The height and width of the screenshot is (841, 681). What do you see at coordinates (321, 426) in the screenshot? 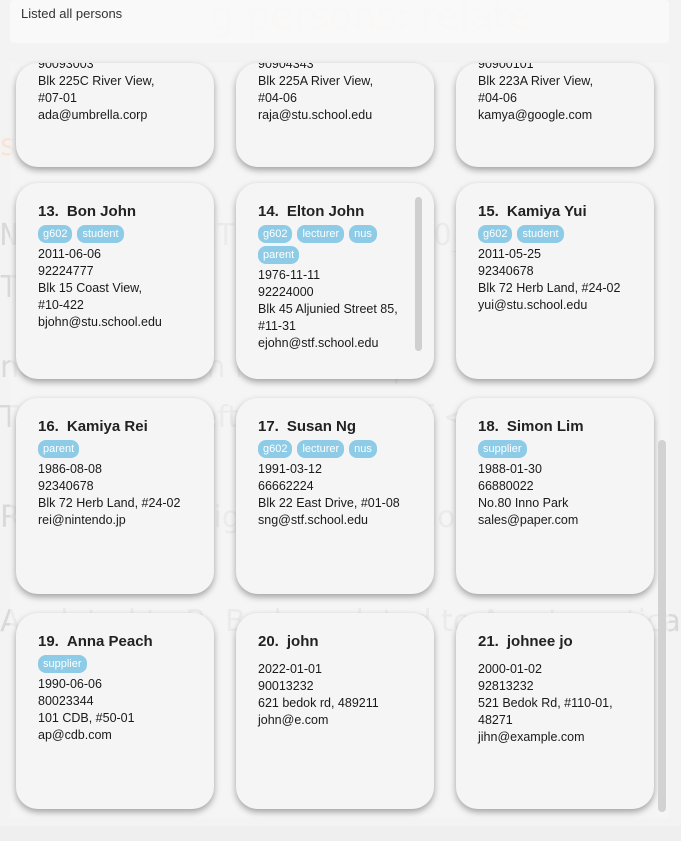
I see `person-name: Susan Ng` at bounding box center [321, 426].